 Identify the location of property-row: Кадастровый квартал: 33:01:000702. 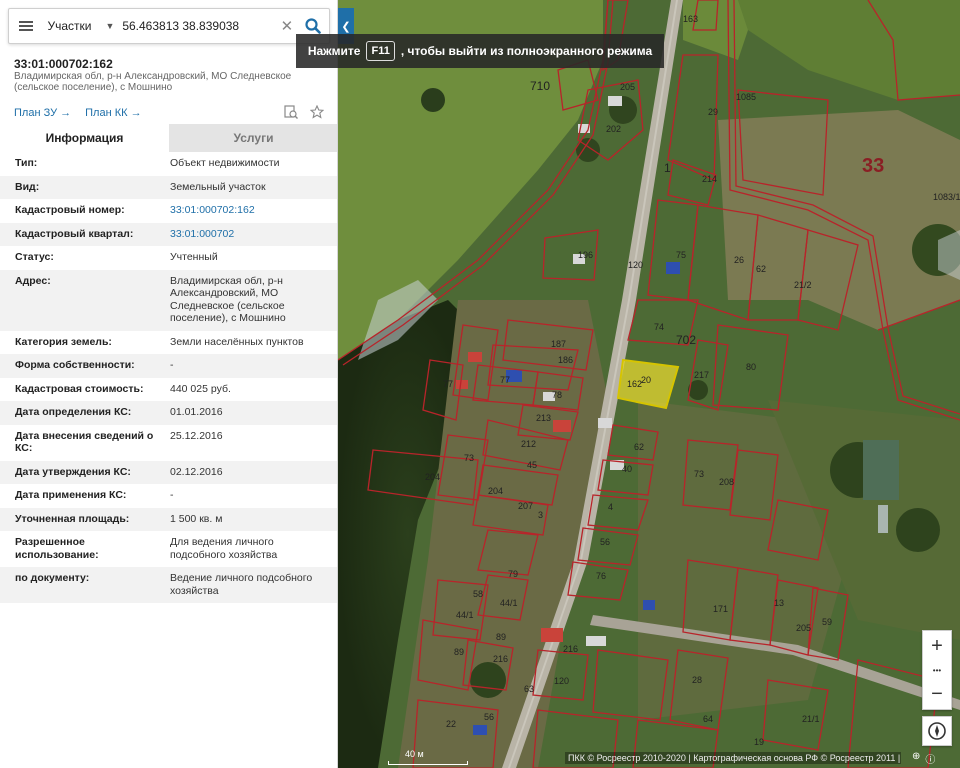
(168, 234).